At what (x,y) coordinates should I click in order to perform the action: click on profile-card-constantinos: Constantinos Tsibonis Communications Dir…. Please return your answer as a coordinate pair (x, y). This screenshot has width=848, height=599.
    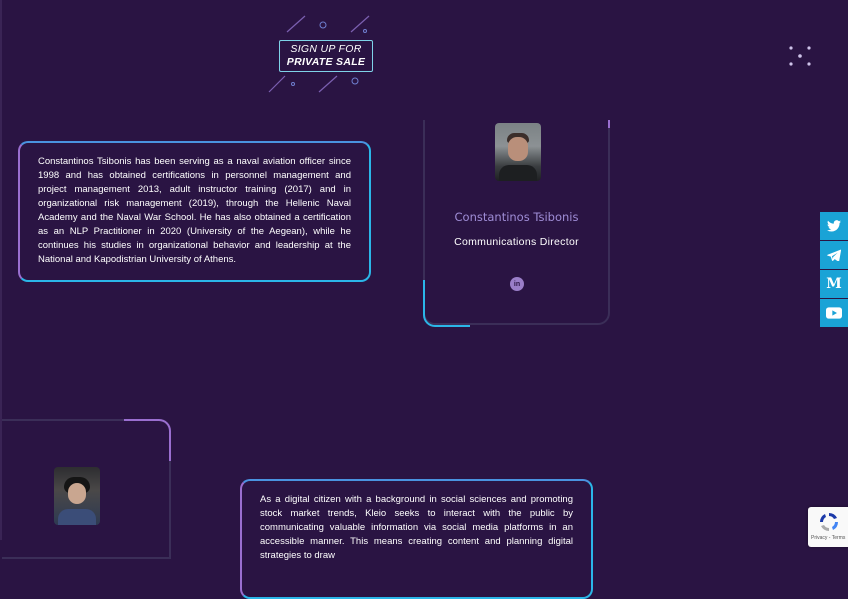
    Looking at the image, I should click on (516, 223).